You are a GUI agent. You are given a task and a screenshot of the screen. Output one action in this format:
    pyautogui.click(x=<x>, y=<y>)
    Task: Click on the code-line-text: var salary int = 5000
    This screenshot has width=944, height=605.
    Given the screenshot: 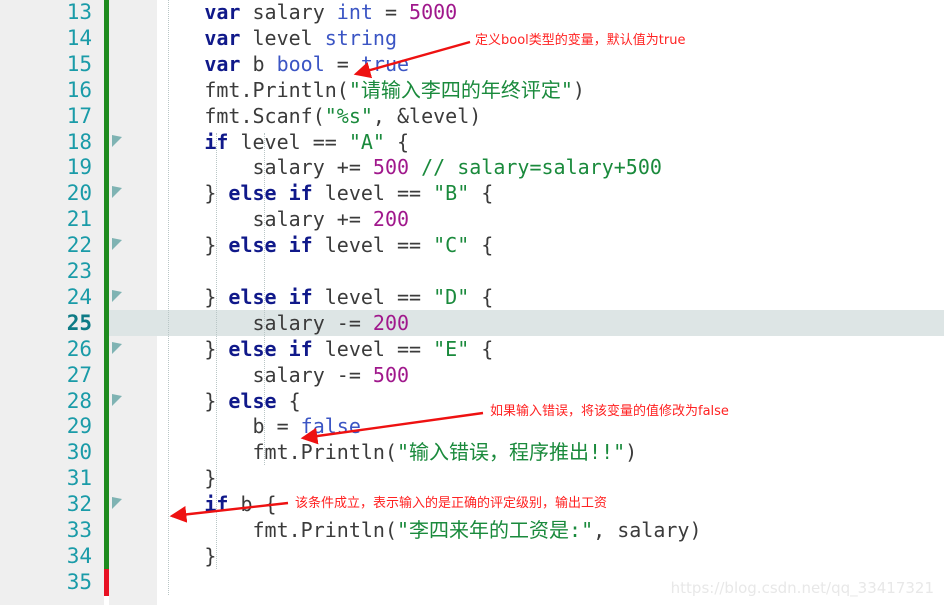 What is the action you would take?
    pyautogui.click(x=282, y=12)
    